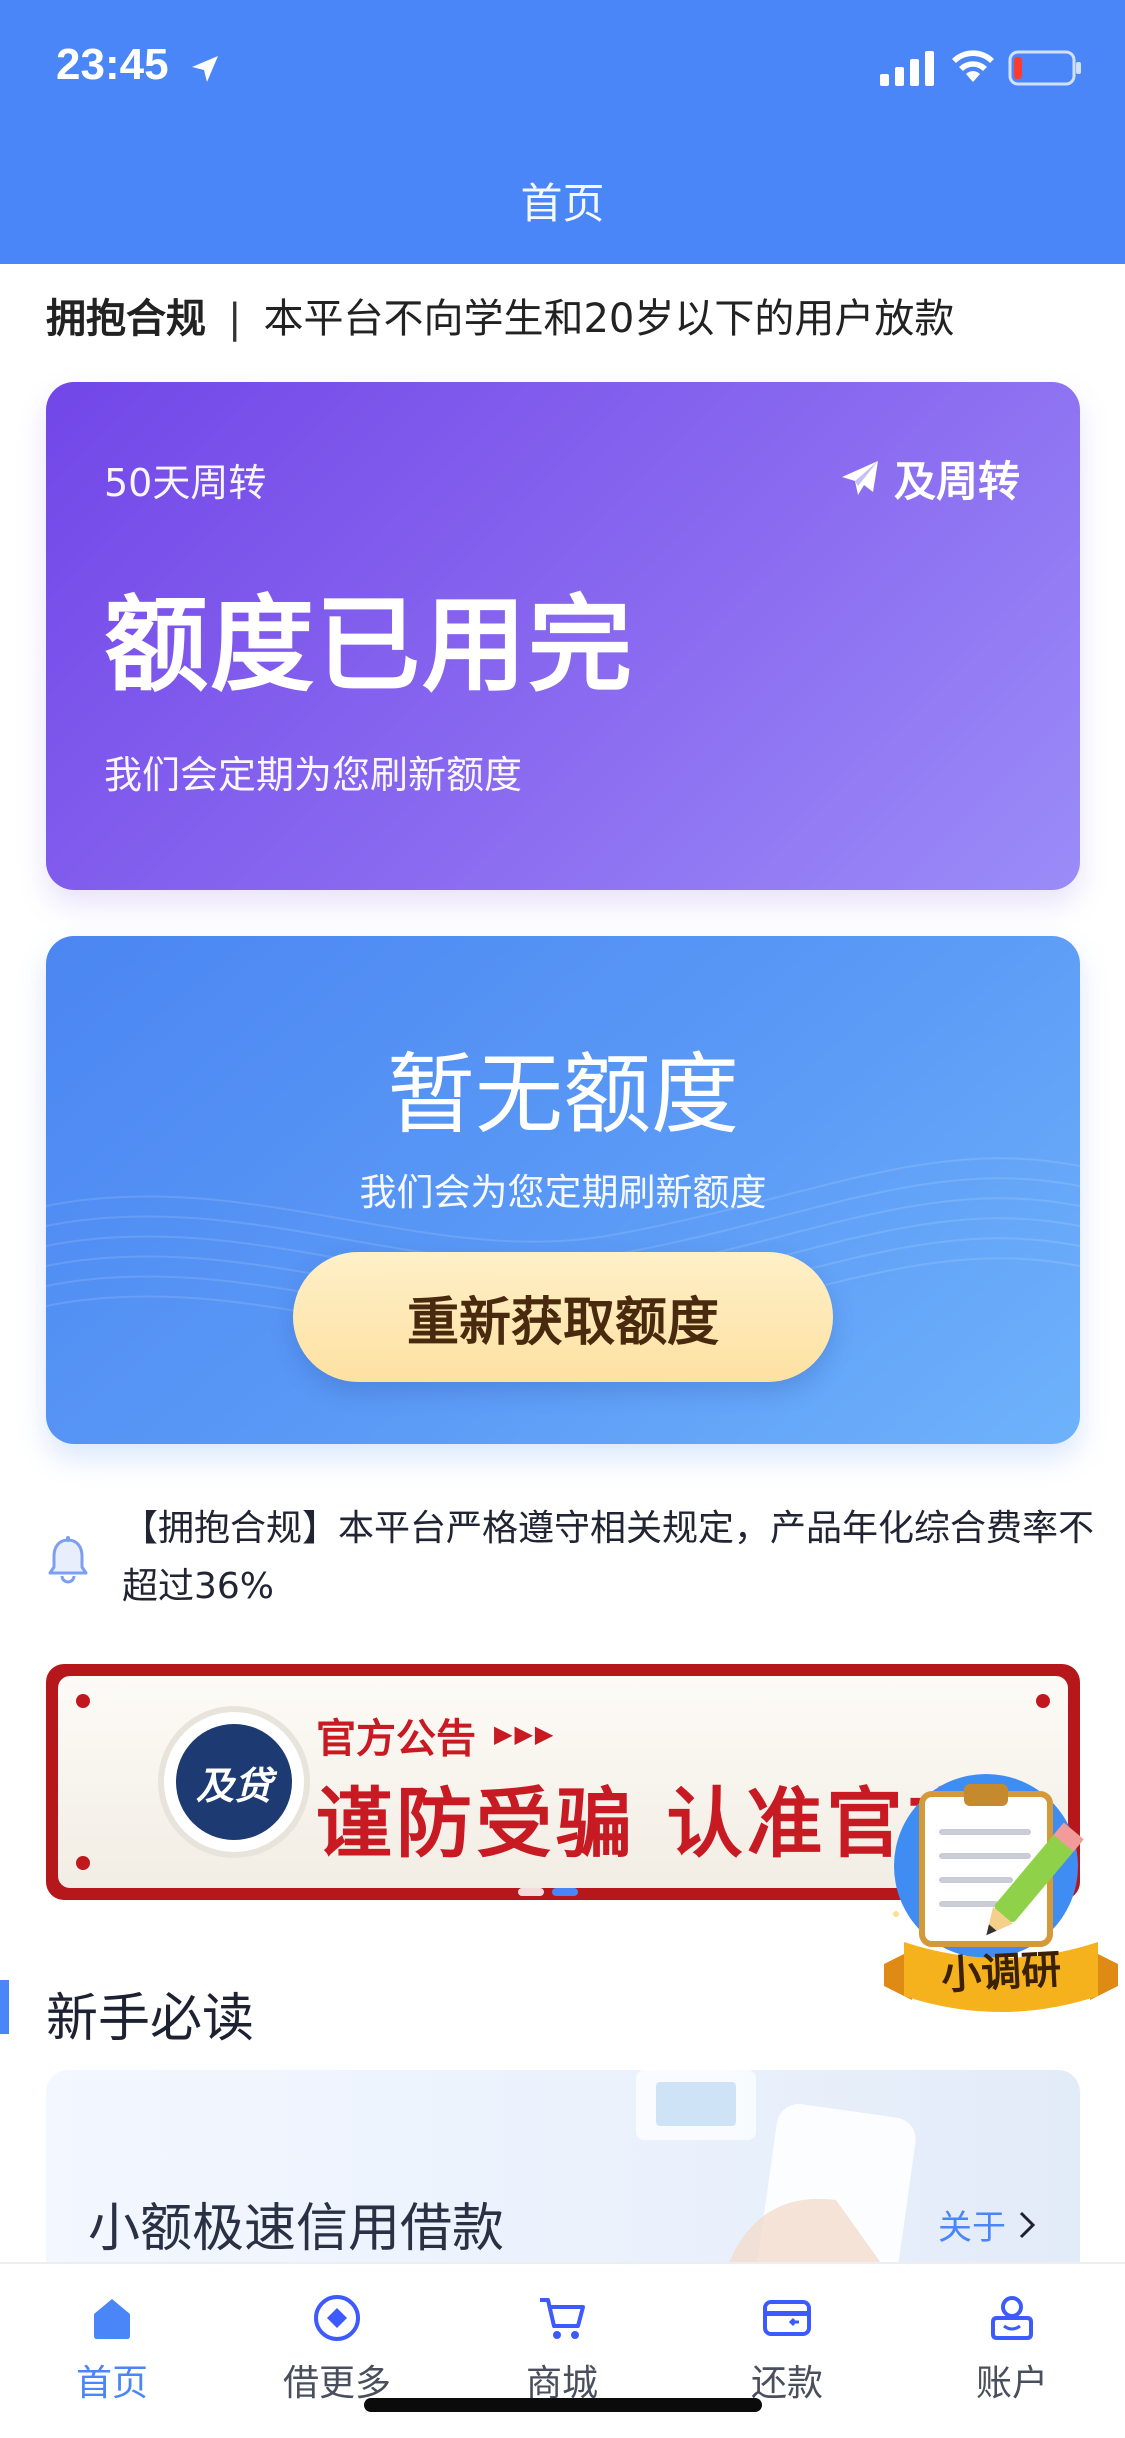 The image size is (1125, 2438). I want to click on page-title: 首页, so click(562, 203).